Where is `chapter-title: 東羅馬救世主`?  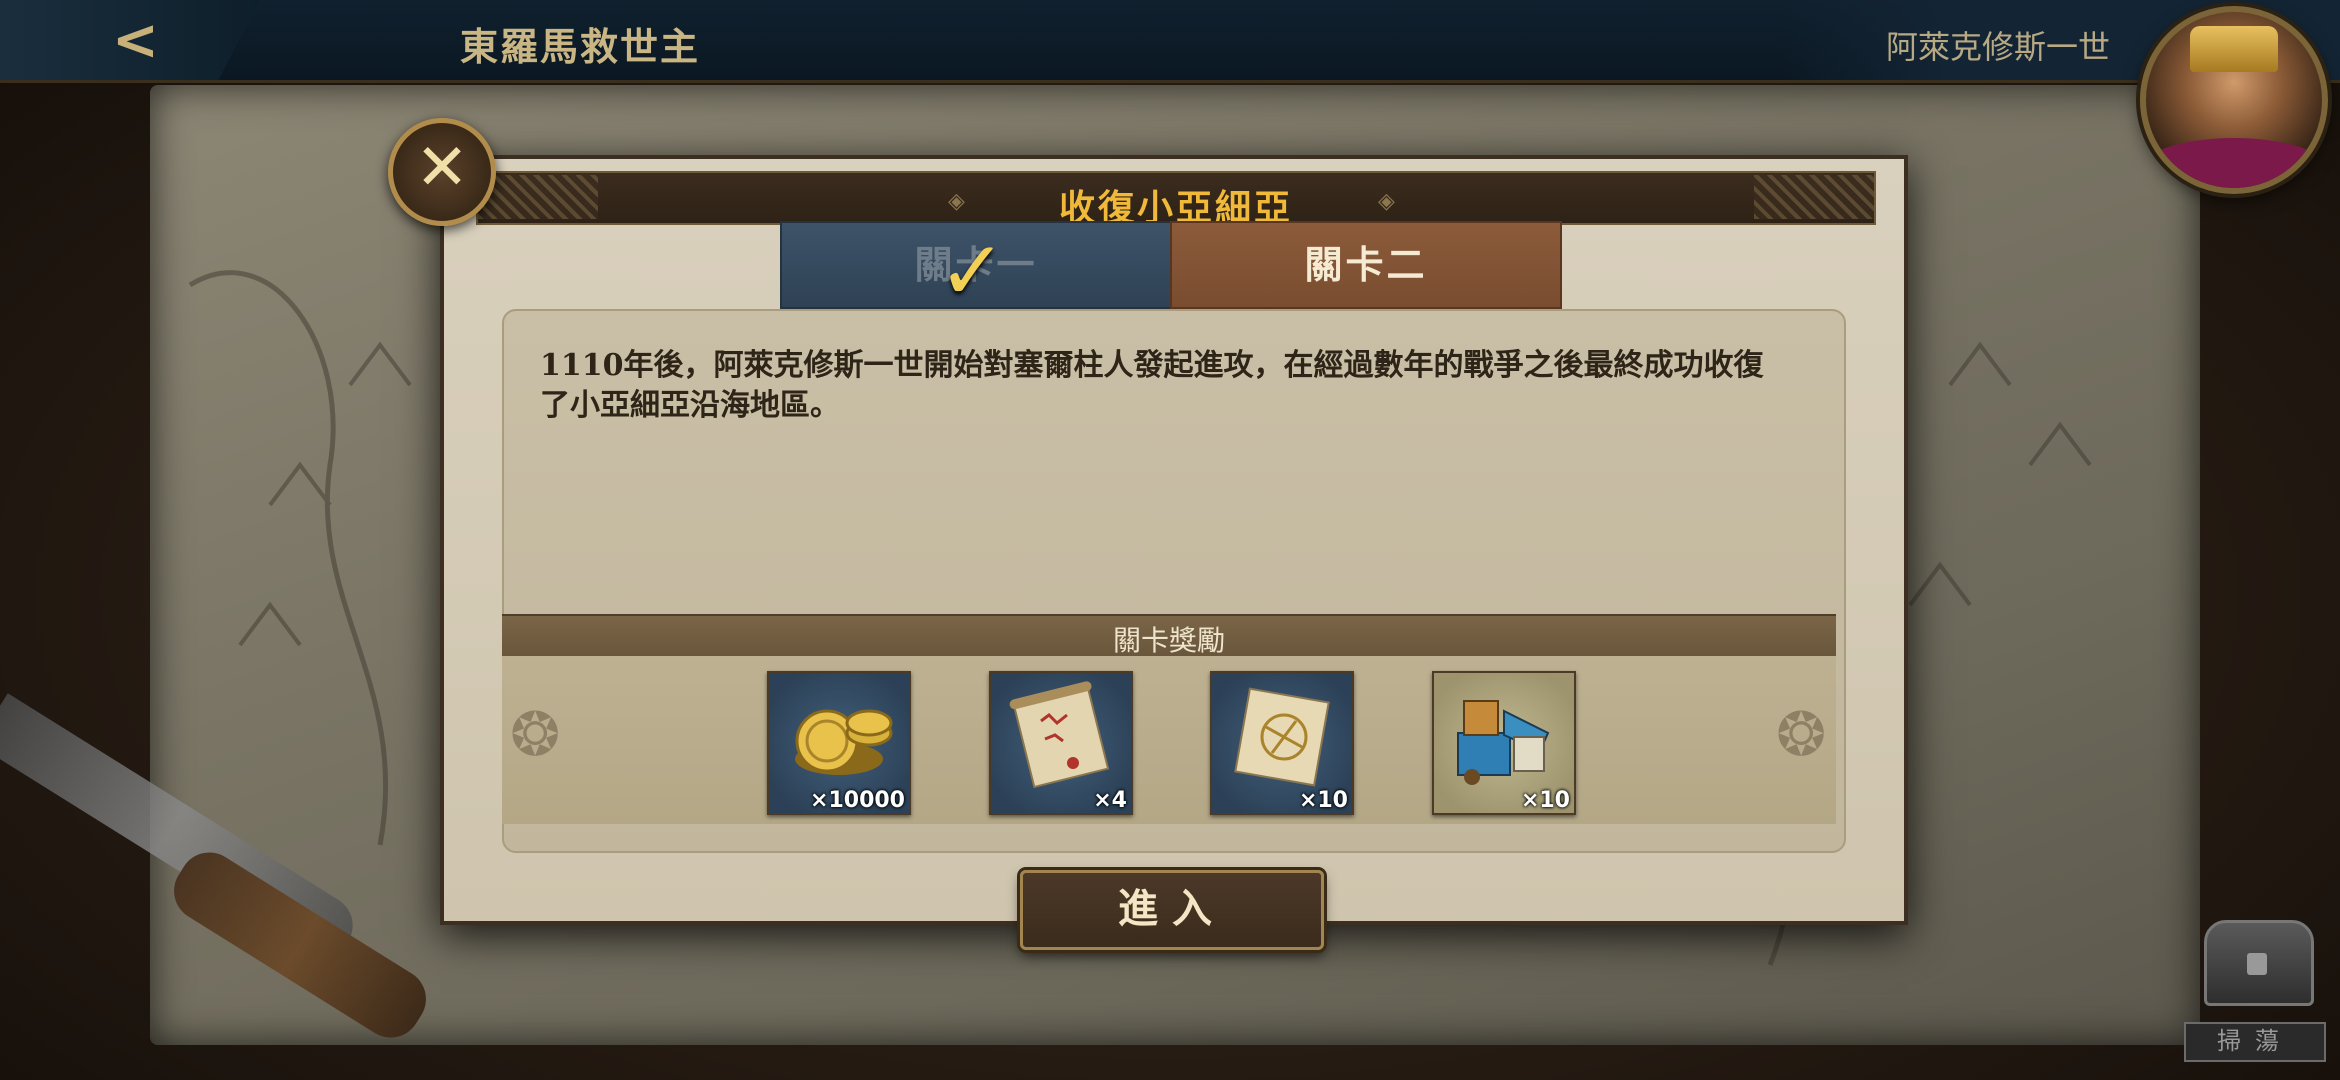 chapter-title: 東羅馬救世主 is located at coordinates (580, 46).